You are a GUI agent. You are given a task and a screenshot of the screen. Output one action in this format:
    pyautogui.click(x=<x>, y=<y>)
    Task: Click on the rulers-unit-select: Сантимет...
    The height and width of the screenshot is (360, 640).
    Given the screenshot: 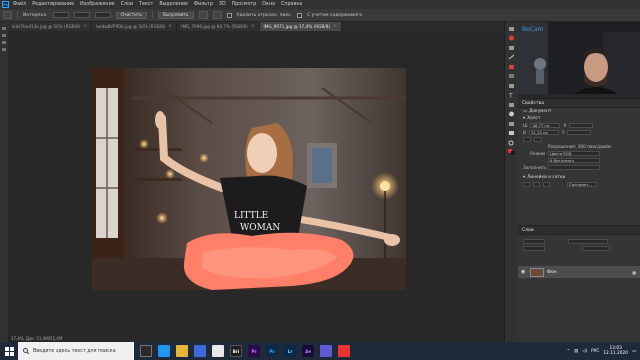 What is the action you would take?
    pyautogui.click(x=582, y=184)
    